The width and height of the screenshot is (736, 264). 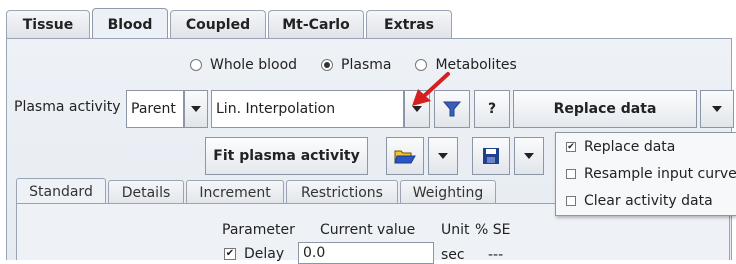 What do you see at coordinates (254, 65) in the screenshot?
I see `radio-label: Whole blood` at bounding box center [254, 65].